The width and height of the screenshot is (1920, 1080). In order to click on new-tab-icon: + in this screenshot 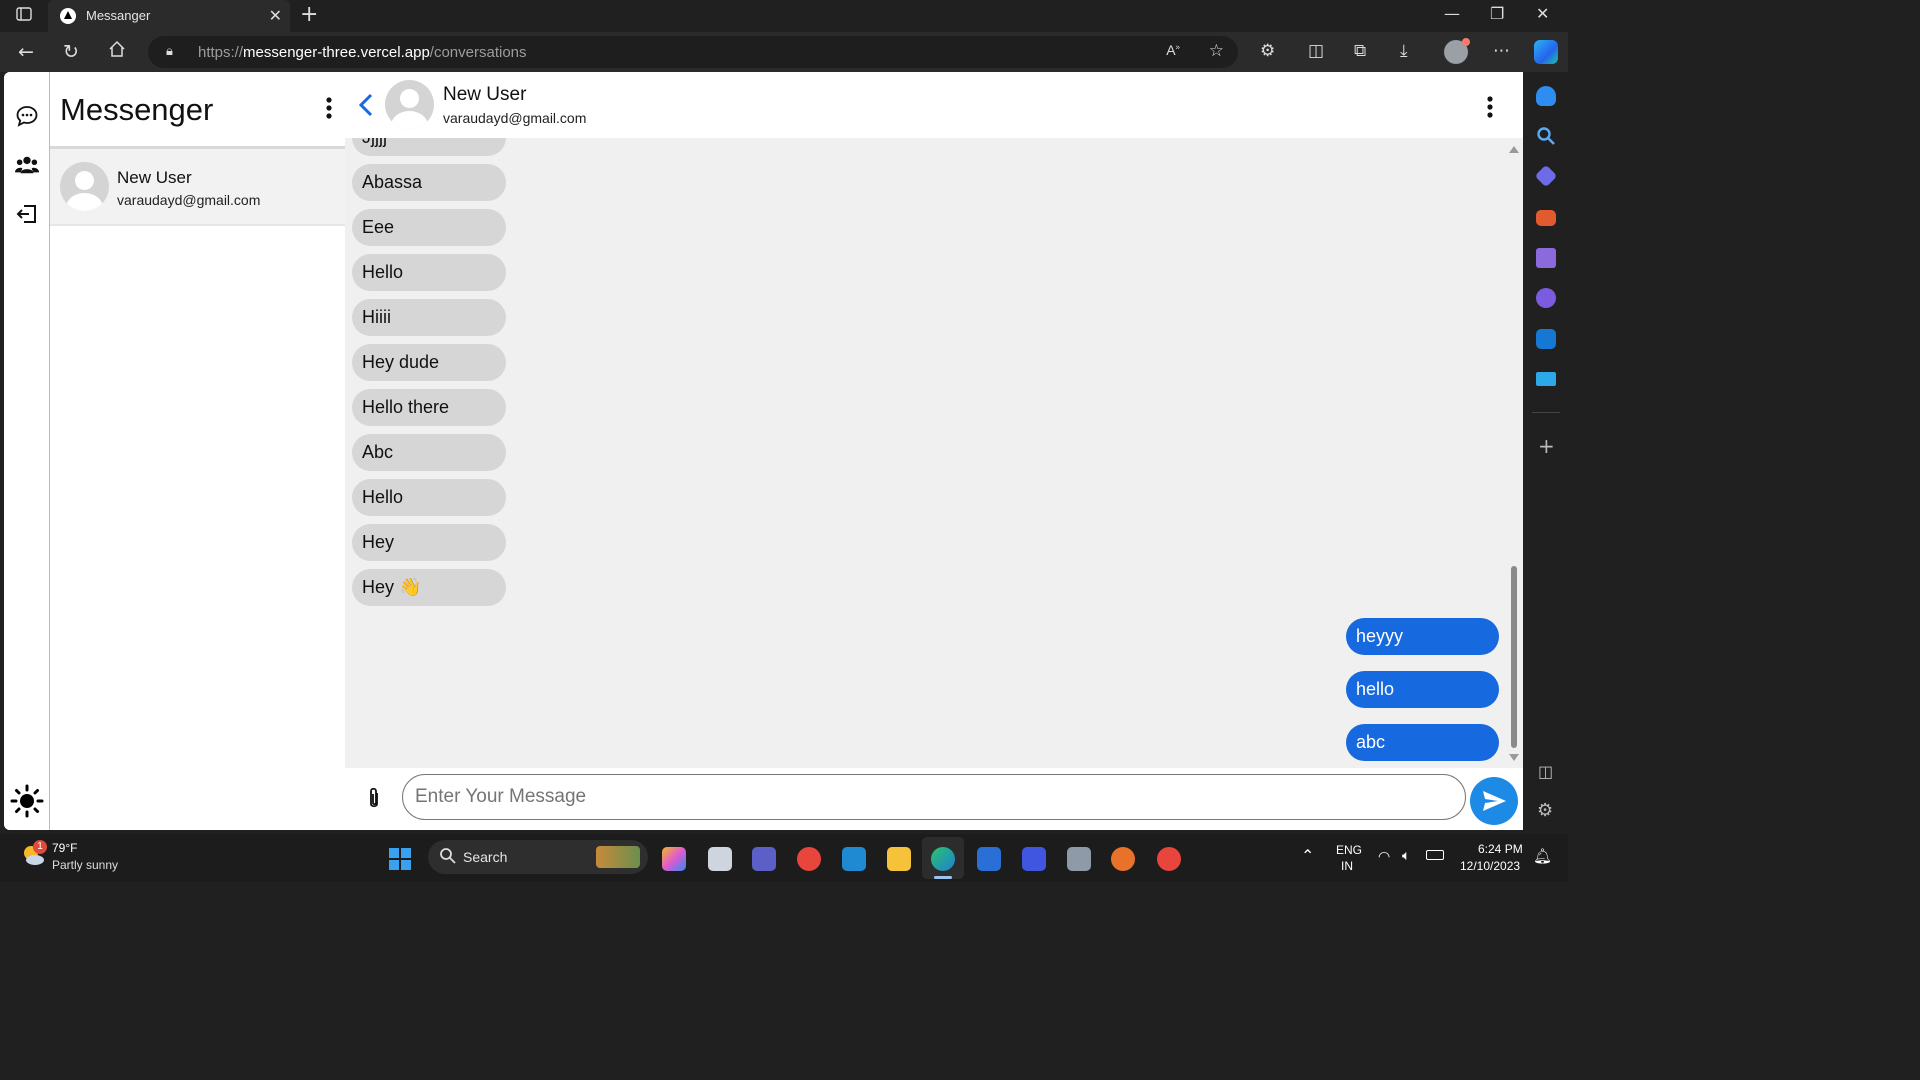, I will do `click(309, 14)`.